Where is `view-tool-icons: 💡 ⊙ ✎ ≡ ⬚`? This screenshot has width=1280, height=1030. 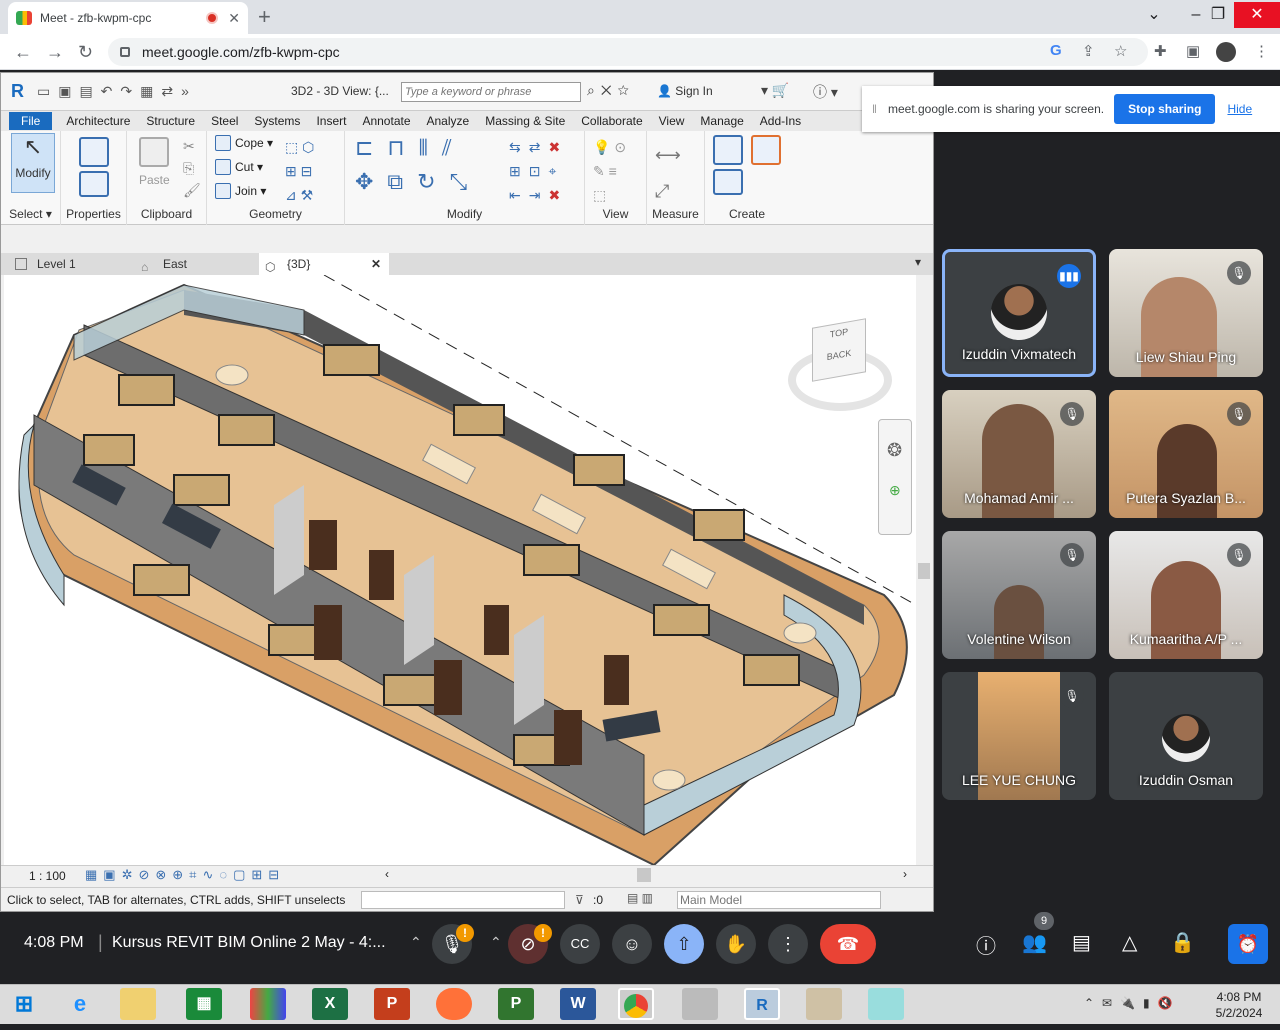 view-tool-icons: 💡 ⊙ ✎ ≡ ⬚ is located at coordinates (609, 171).